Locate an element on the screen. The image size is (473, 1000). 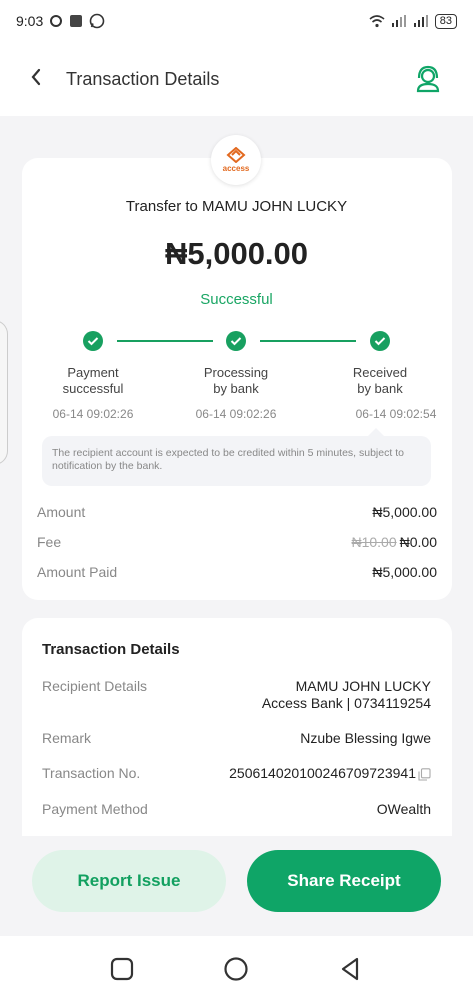
fee-row: Fee ₦10.00 ₦0.00 is located at coordinates (237, 542).